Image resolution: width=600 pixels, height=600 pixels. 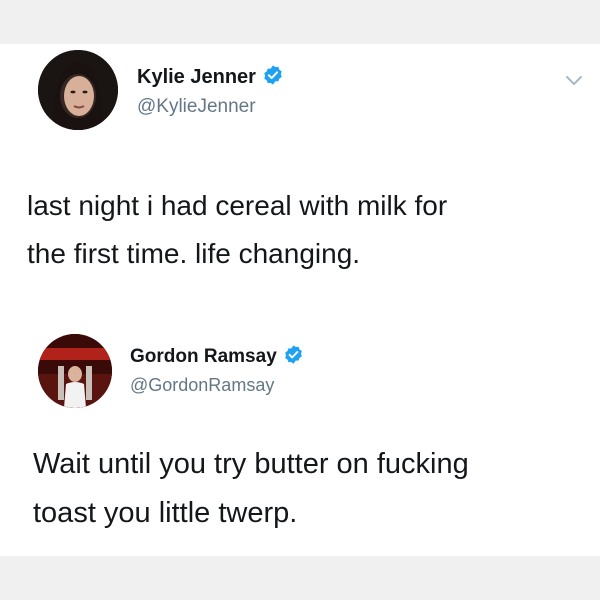 I want to click on tweet-text-line: last night i had cereal with milk for, so click(x=237, y=205).